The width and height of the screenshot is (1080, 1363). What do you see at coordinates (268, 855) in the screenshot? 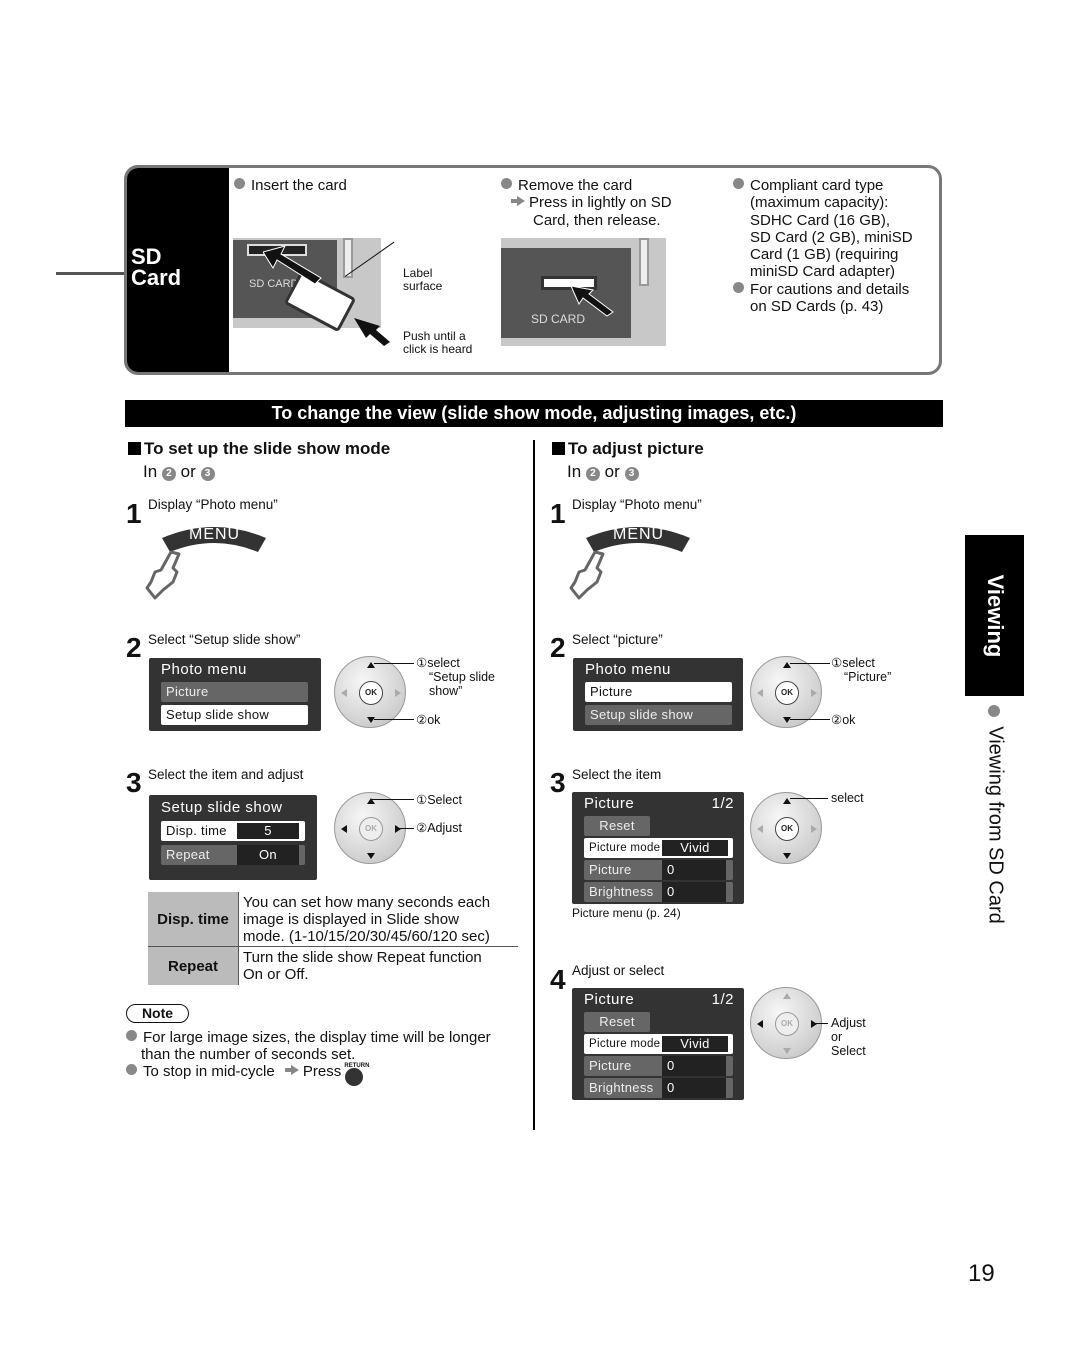
I see `osd-row-value: On` at bounding box center [268, 855].